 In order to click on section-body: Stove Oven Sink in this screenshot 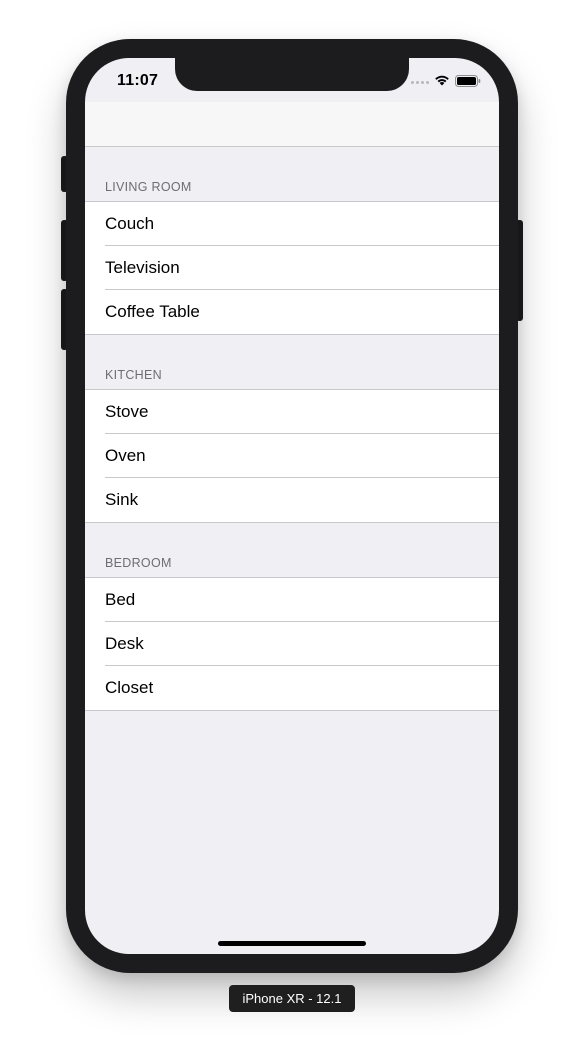, I will do `click(292, 456)`.